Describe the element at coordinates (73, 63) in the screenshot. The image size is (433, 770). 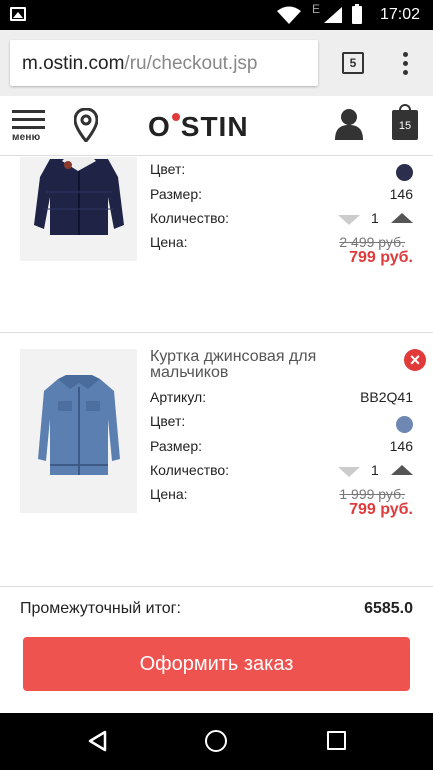
I see `url-host: m.ostin.com` at that location.